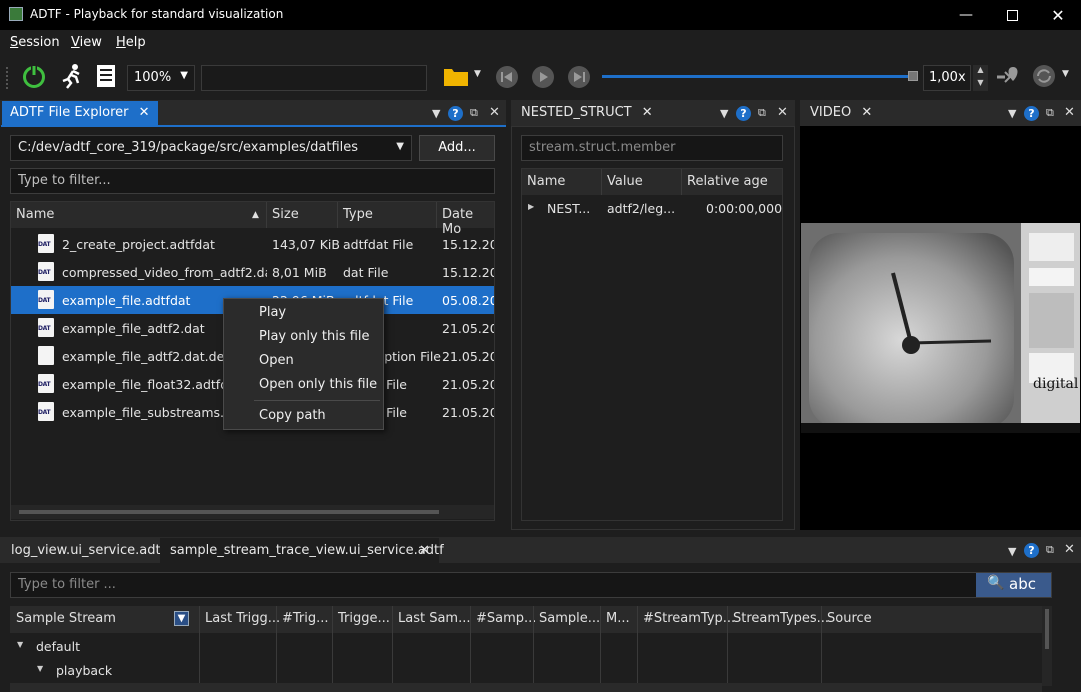  I want to click on chevron-right-icon: ▶, so click(531, 206).